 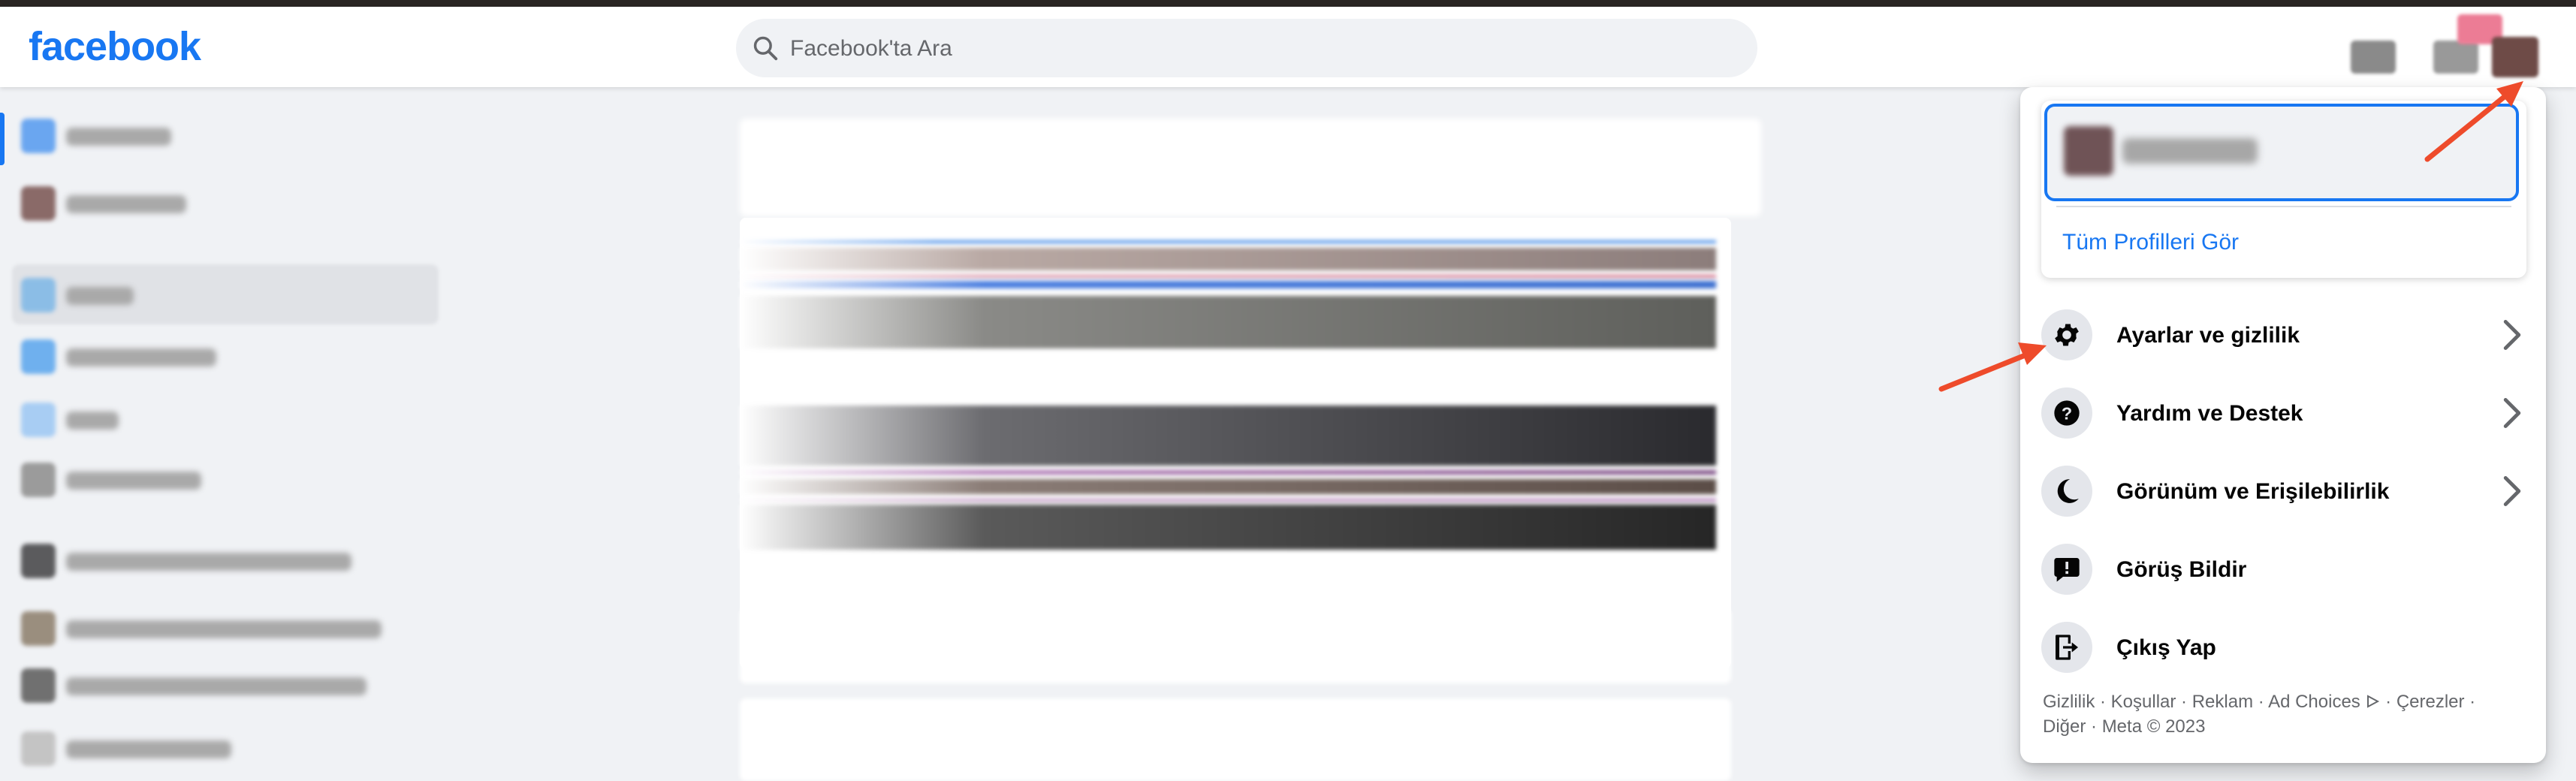 What do you see at coordinates (2181, 569) in the screenshot?
I see `menu-item-label: Görüş Bildir` at bounding box center [2181, 569].